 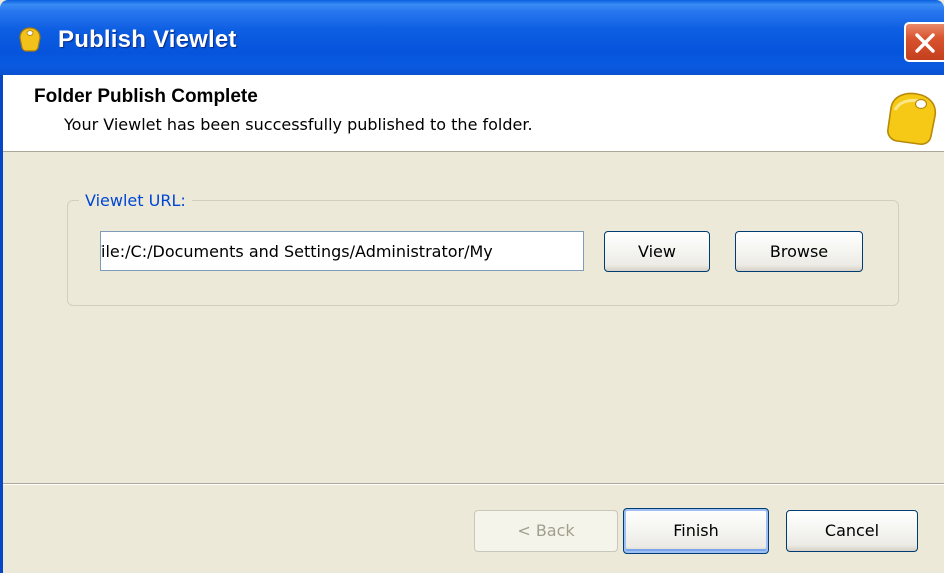 What do you see at coordinates (146, 96) in the screenshot?
I see `page-title: Folder Publish Complete` at bounding box center [146, 96].